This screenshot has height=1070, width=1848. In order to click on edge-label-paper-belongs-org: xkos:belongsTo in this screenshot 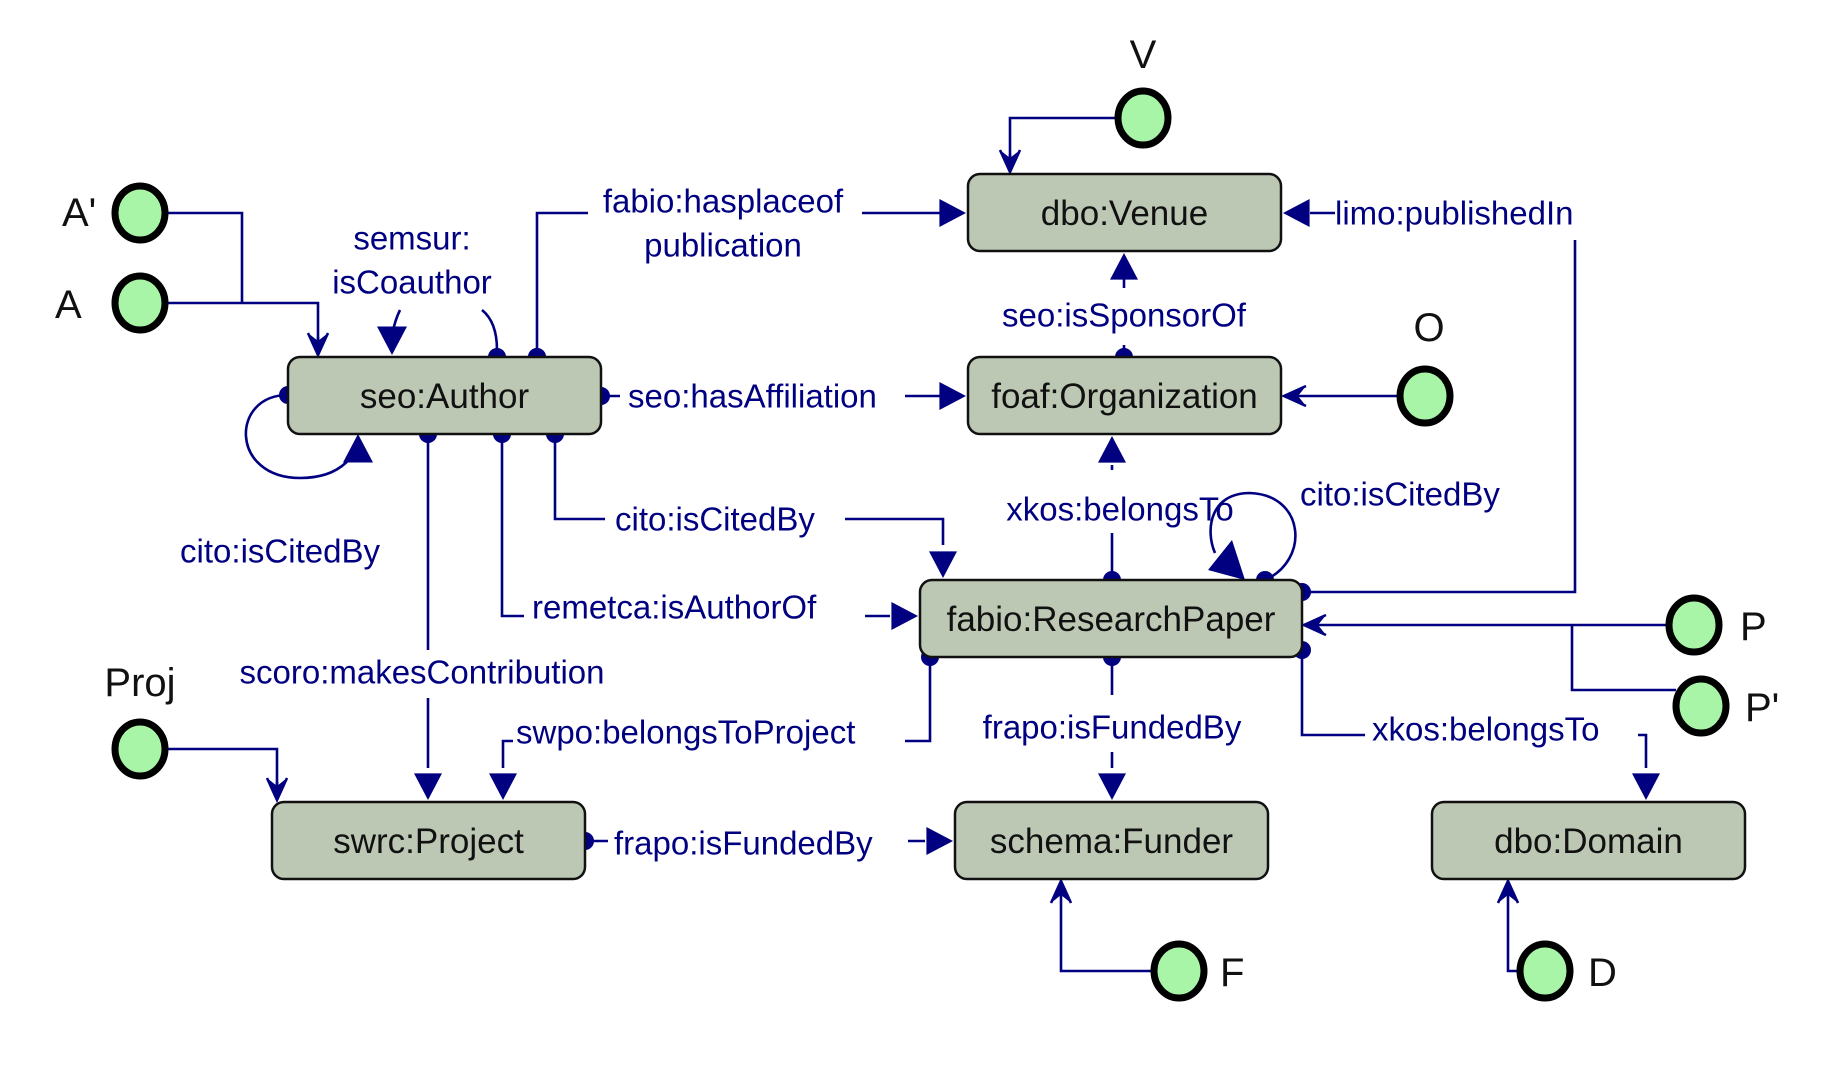, I will do `click(1119, 509)`.